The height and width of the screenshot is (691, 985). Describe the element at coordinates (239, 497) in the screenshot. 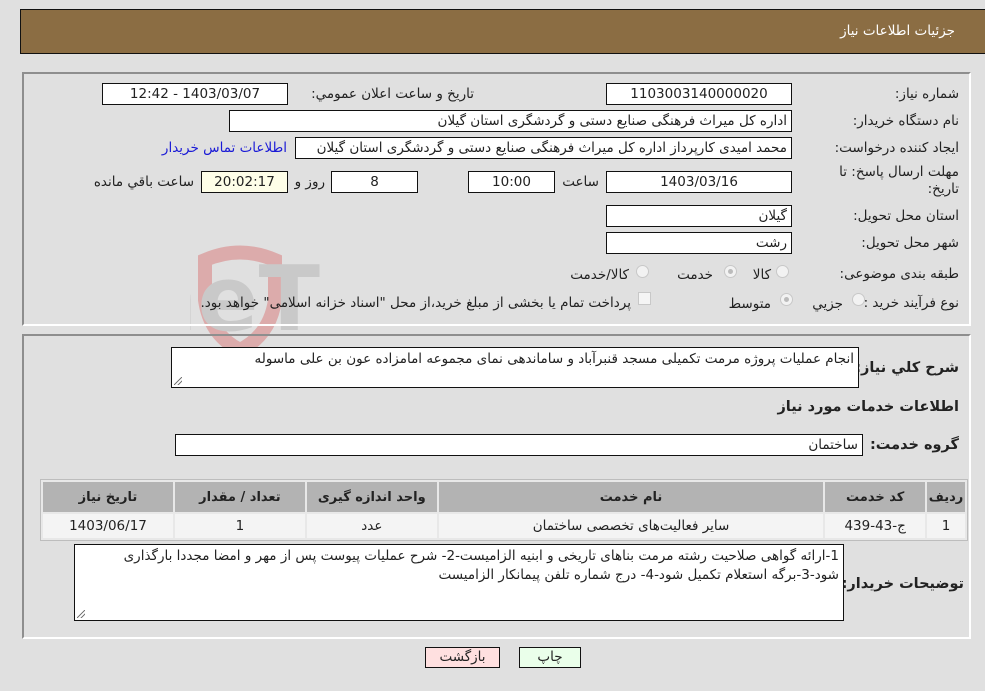

I see `col-quantity: تعداد / مقدار` at that location.